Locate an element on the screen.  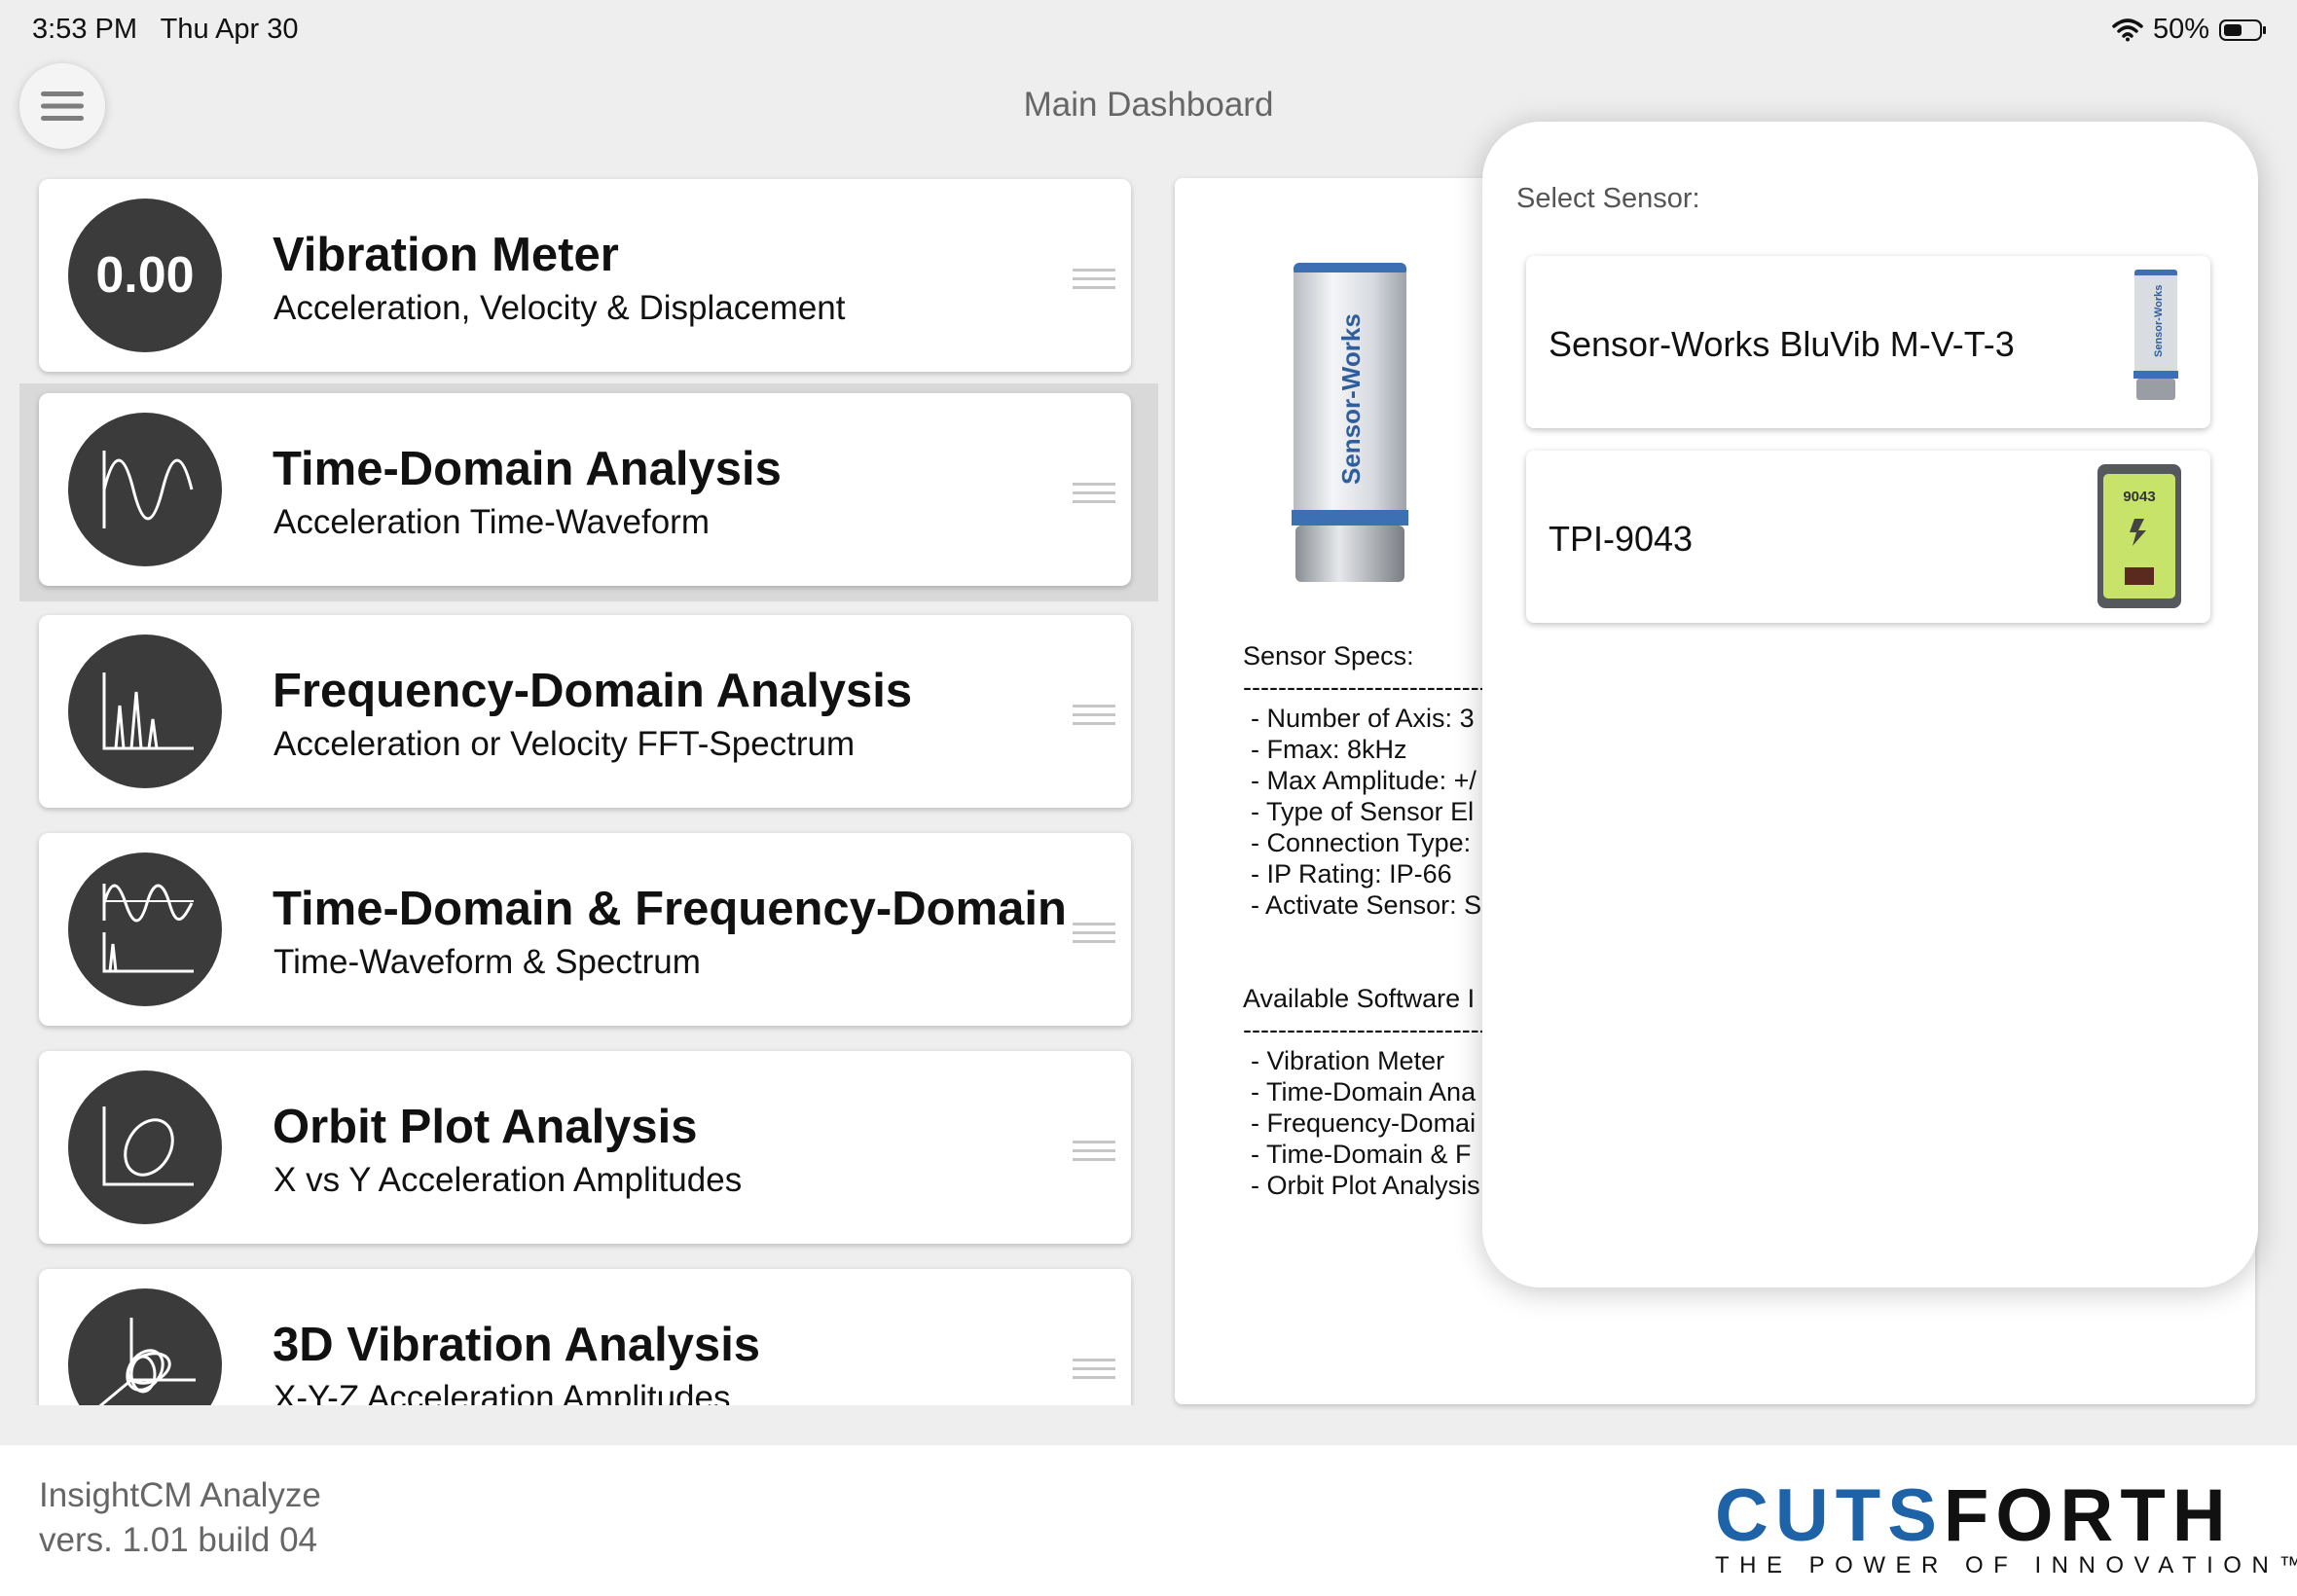
device-thumbnail: 9043 is located at coordinates (2139, 539).